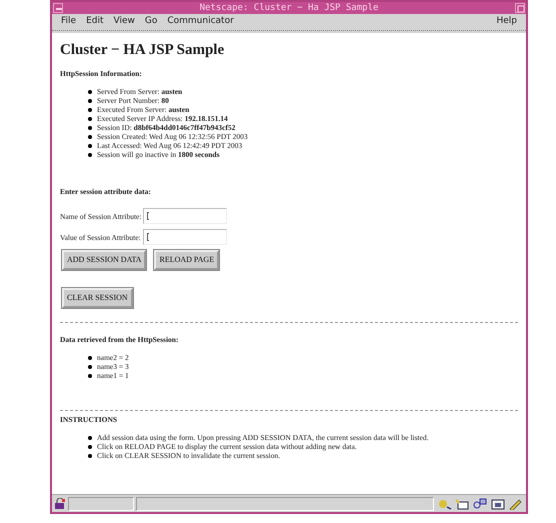 Image resolution: width=556 pixels, height=523 pixels. I want to click on form-button: ADD SESSION DATA, so click(104, 260).